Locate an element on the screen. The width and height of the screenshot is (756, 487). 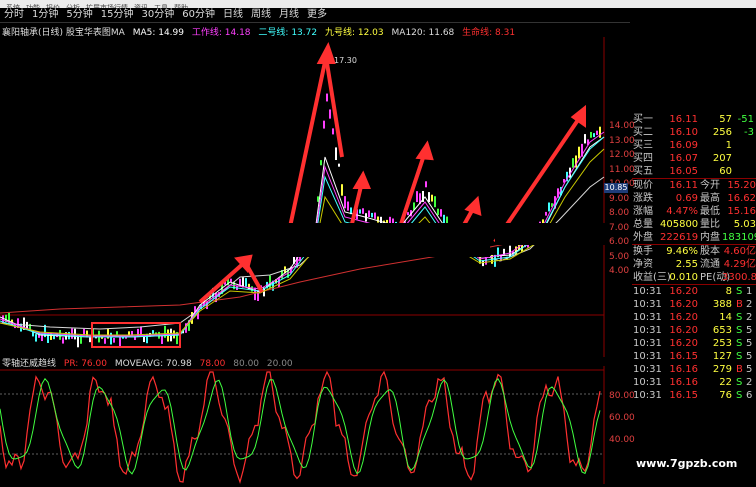
indicator-tick: 40.00 is located at coordinates (622, 440).